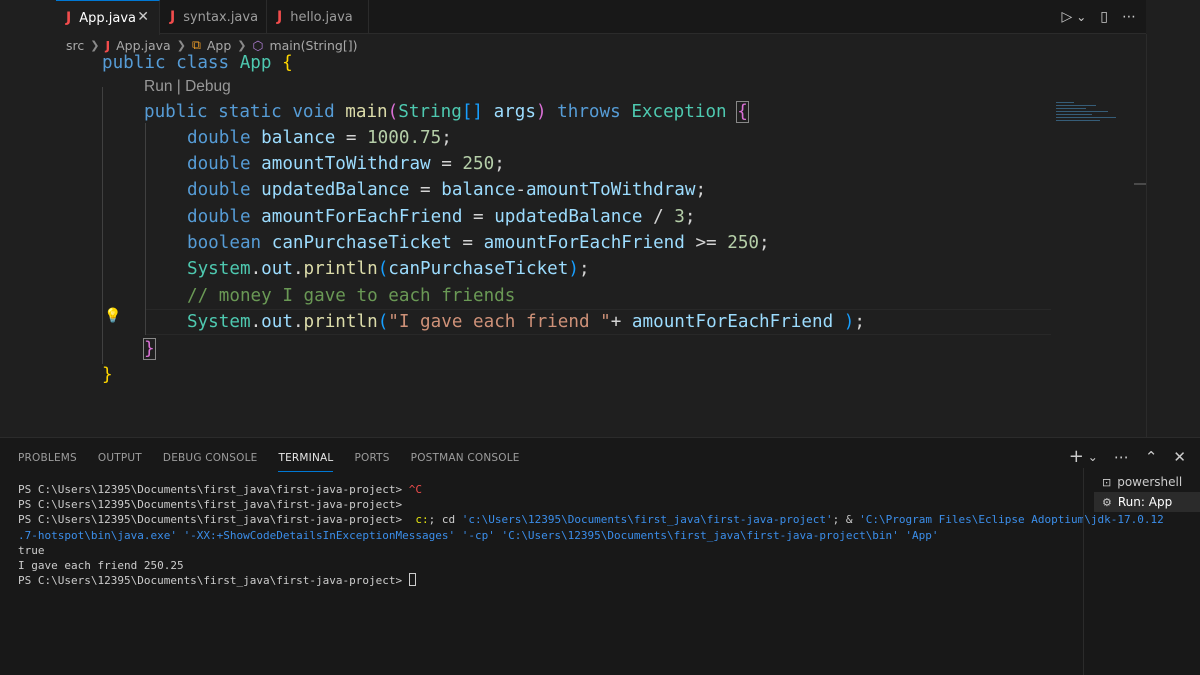  I want to click on terminal-item-run-app: ⚙ Run: App, so click(1147, 502).